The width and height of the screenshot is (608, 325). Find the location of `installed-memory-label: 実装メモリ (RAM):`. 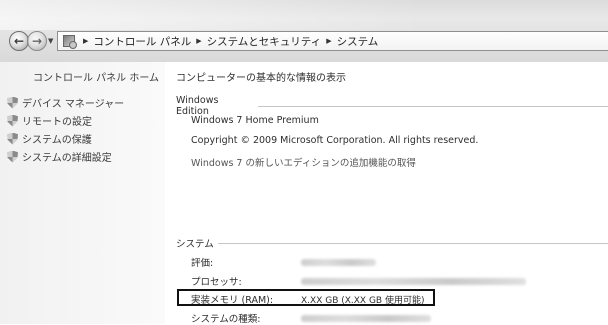

installed-memory-label: 実装メモリ (RAM): is located at coordinates (232, 300).